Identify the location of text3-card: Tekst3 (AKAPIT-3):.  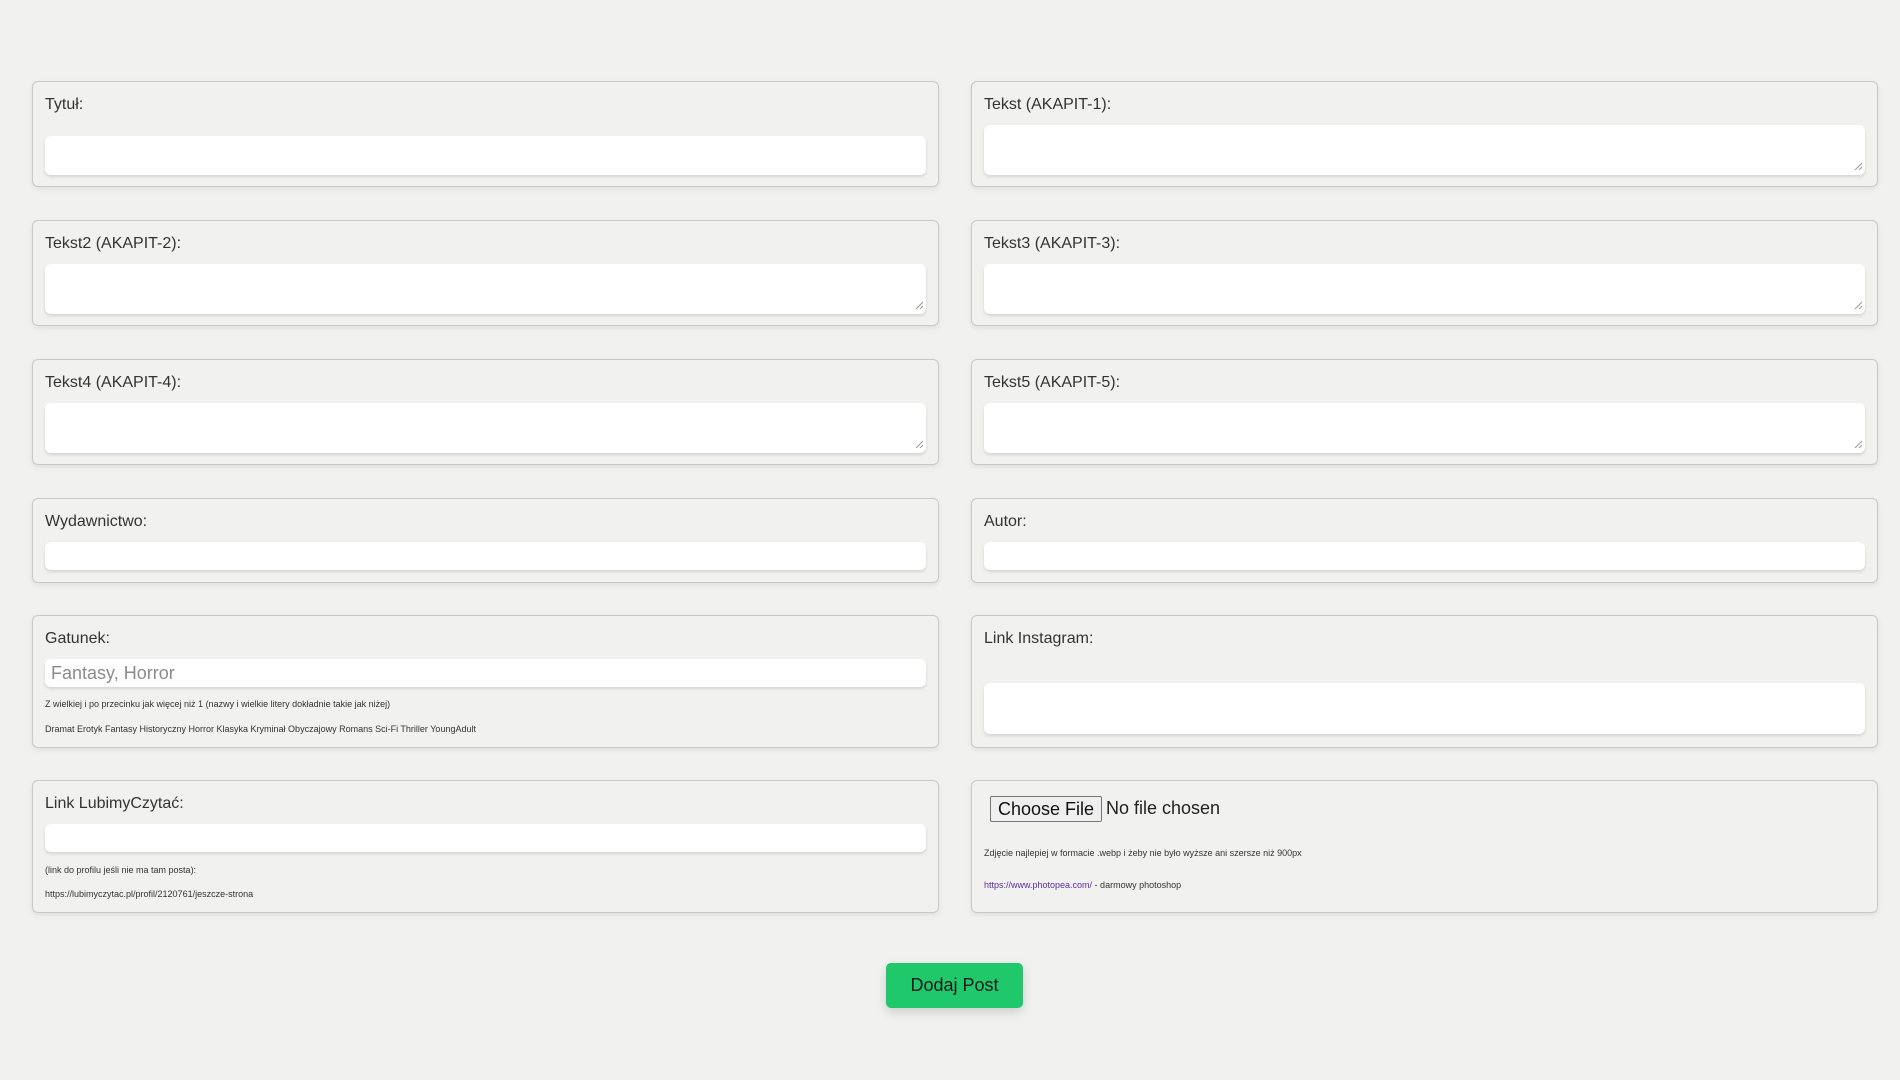
(1424, 273).